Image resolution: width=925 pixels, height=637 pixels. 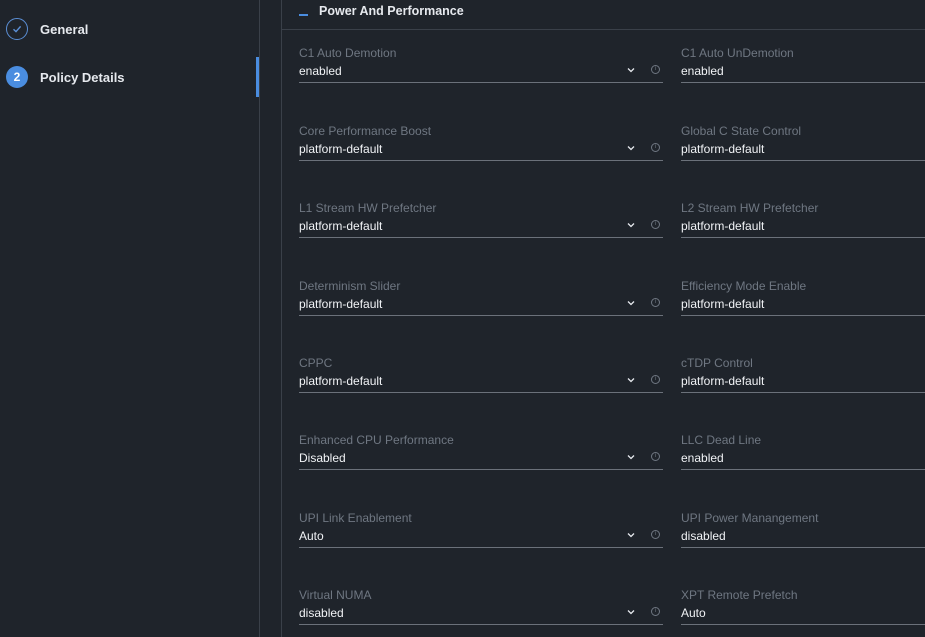 I want to click on check-icon, so click(x=17, y=29).